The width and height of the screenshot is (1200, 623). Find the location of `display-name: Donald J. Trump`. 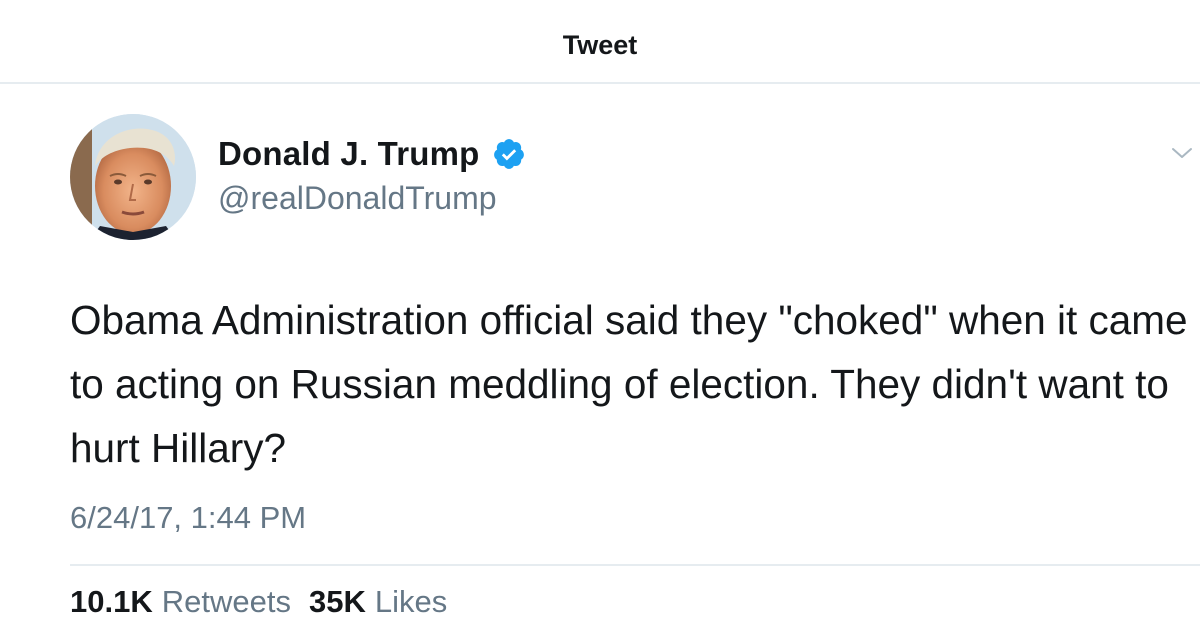

display-name: Donald J. Trump is located at coordinates (349, 154).